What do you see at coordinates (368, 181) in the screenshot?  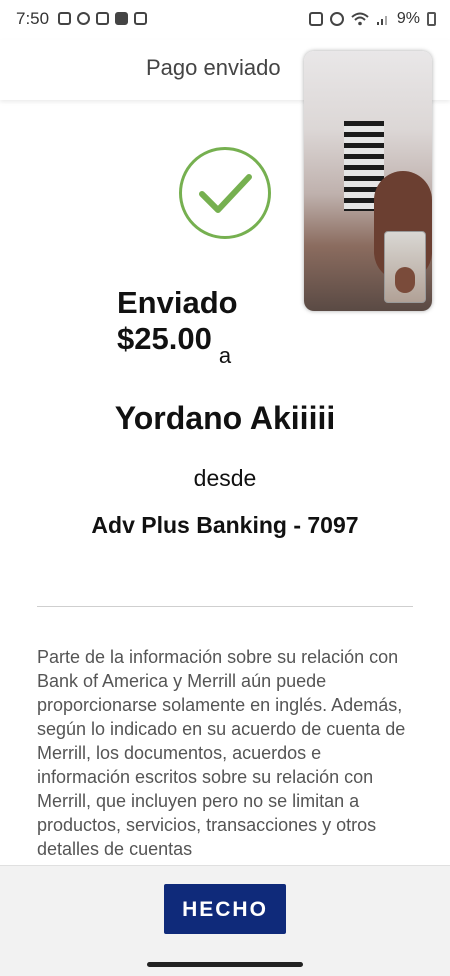 I see `video-call-overlay` at bounding box center [368, 181].